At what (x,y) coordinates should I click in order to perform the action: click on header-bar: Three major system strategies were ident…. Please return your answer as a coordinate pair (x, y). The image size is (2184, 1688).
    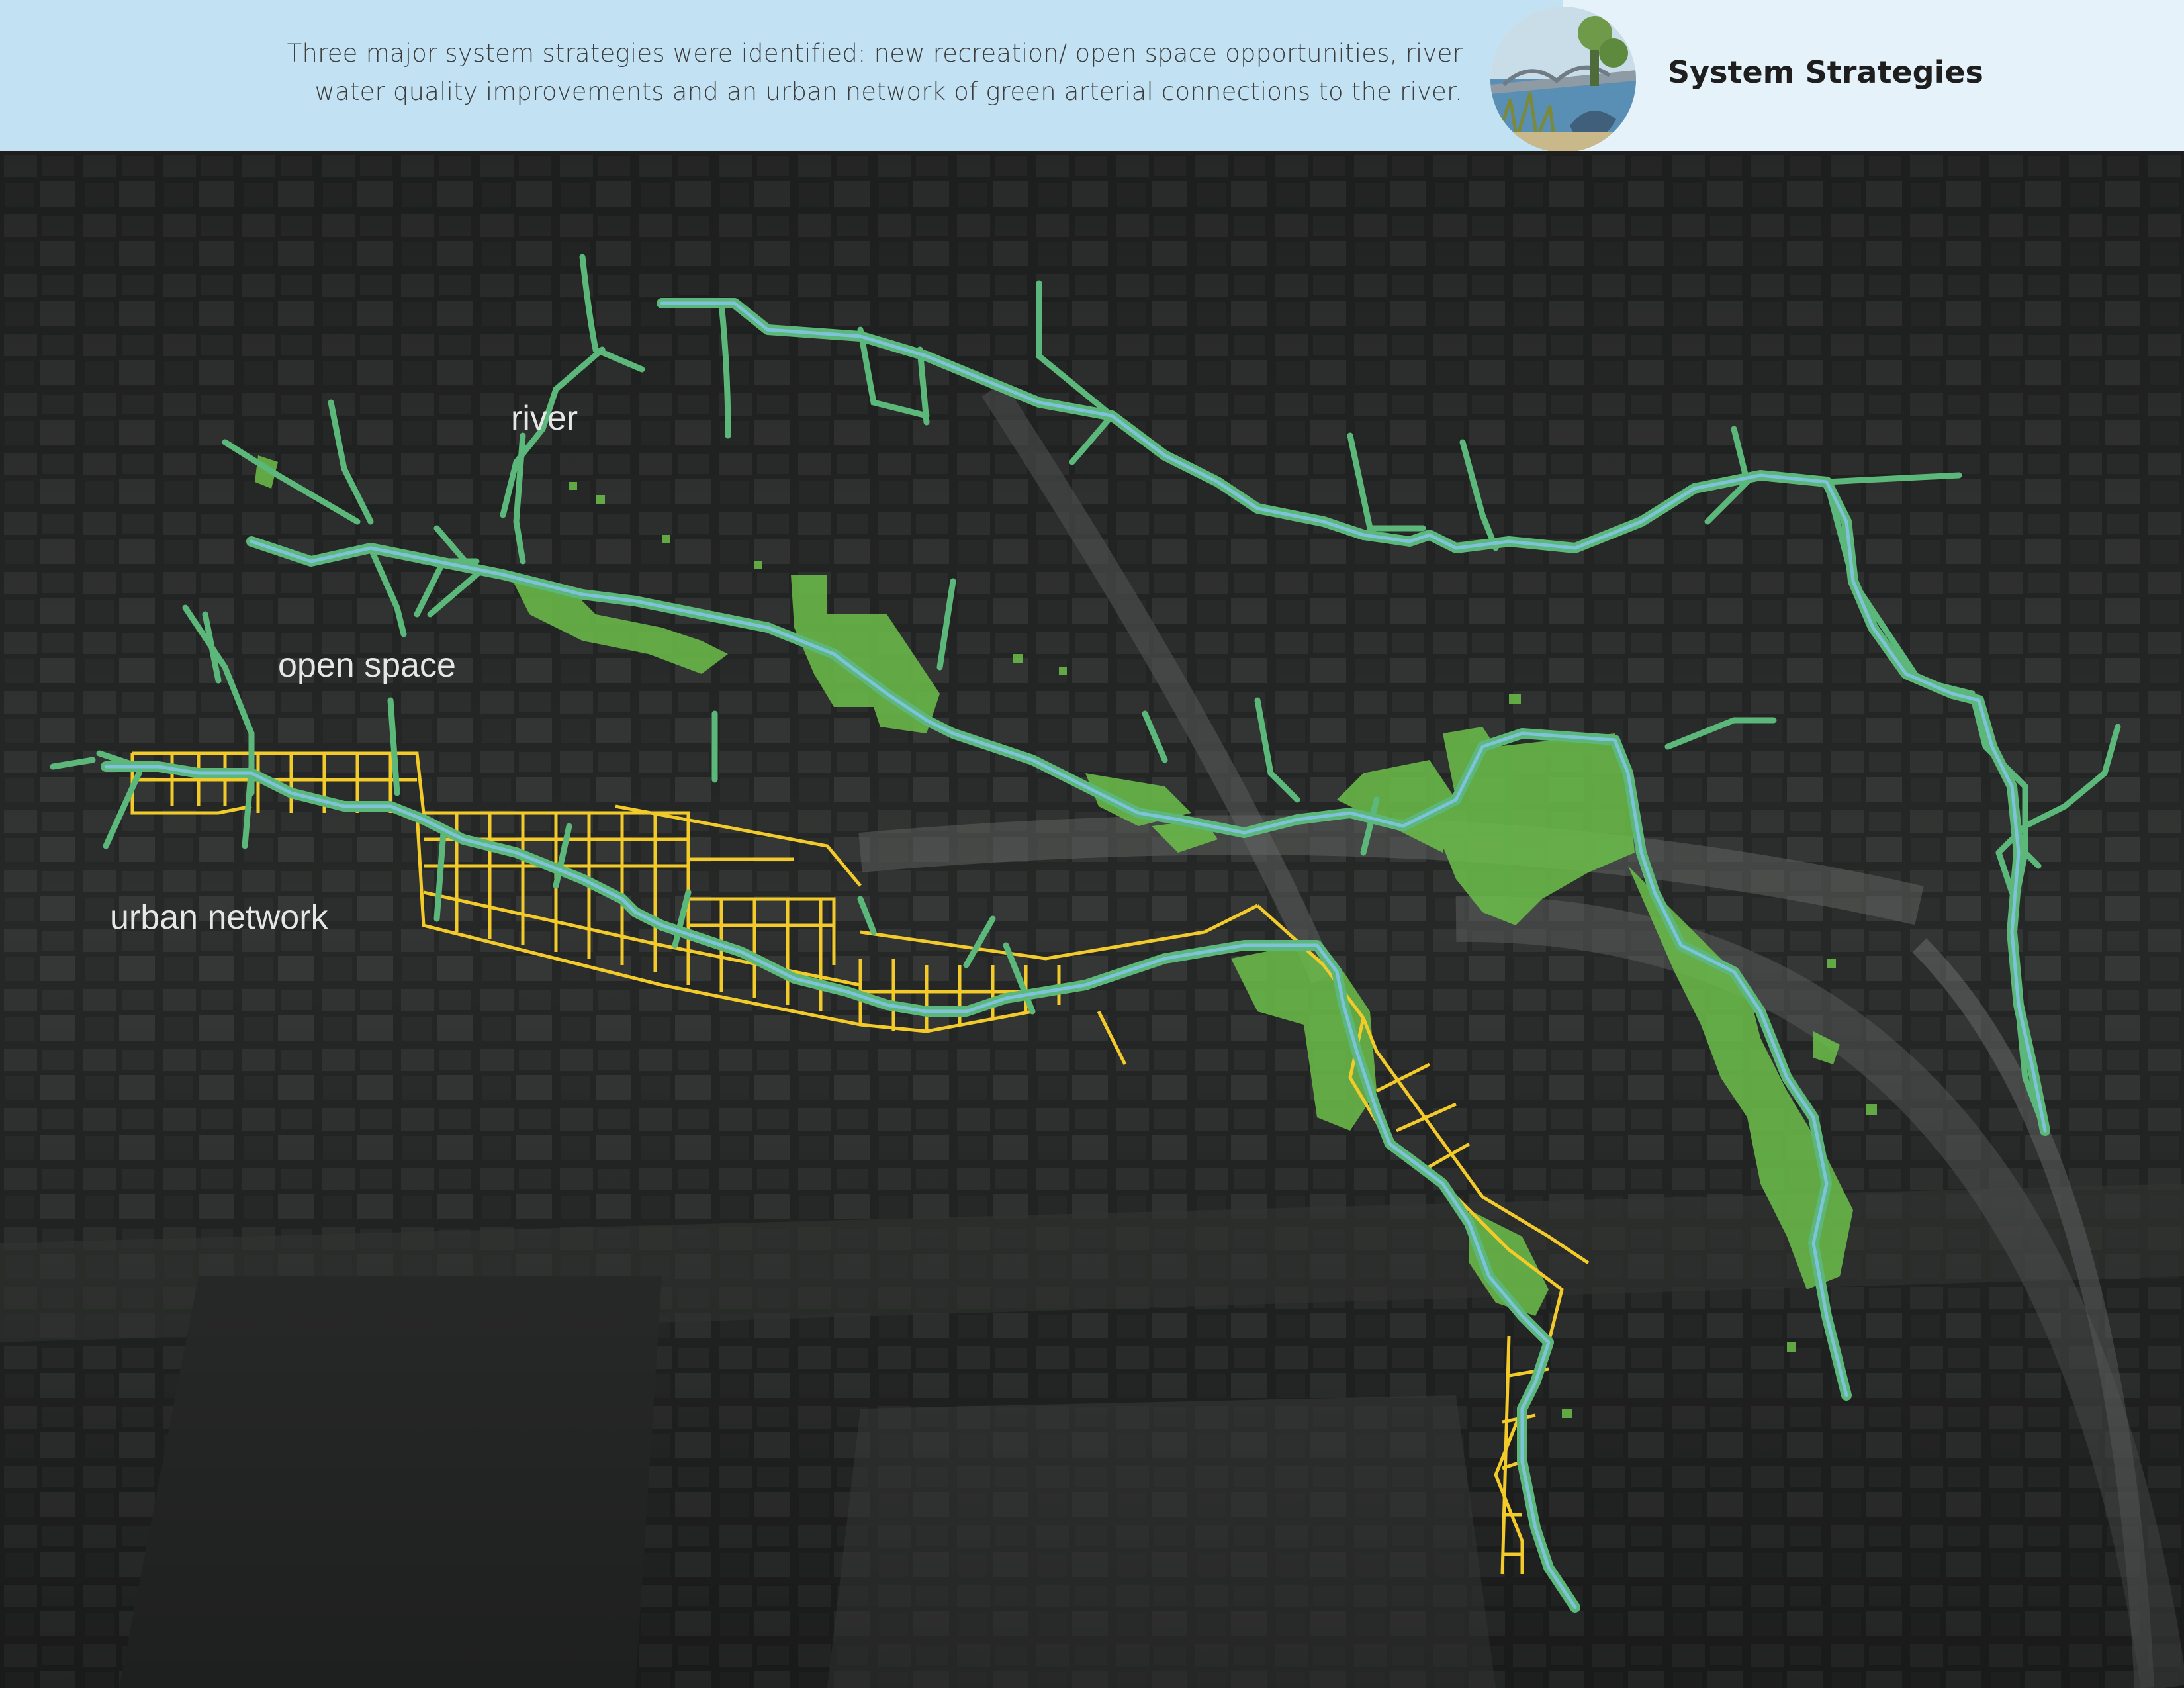
    Looking at the image, I should click on (1092, 76).